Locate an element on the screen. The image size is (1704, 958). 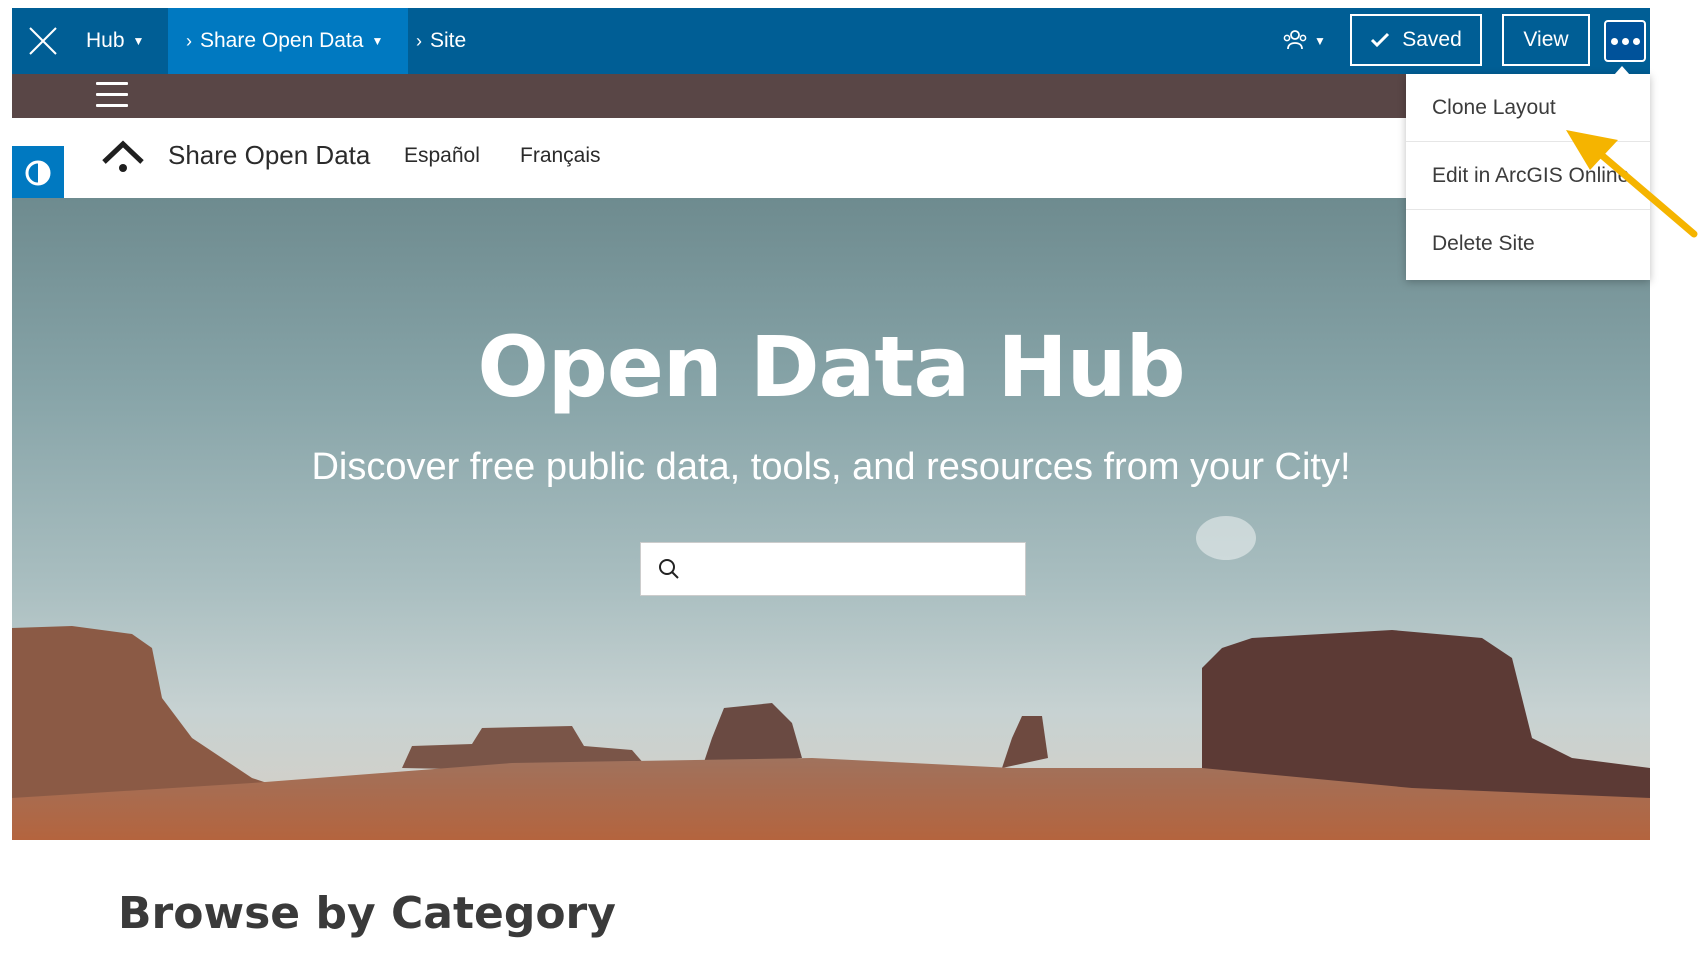
saved-button: Saved is located at coordinates (1416, 40).